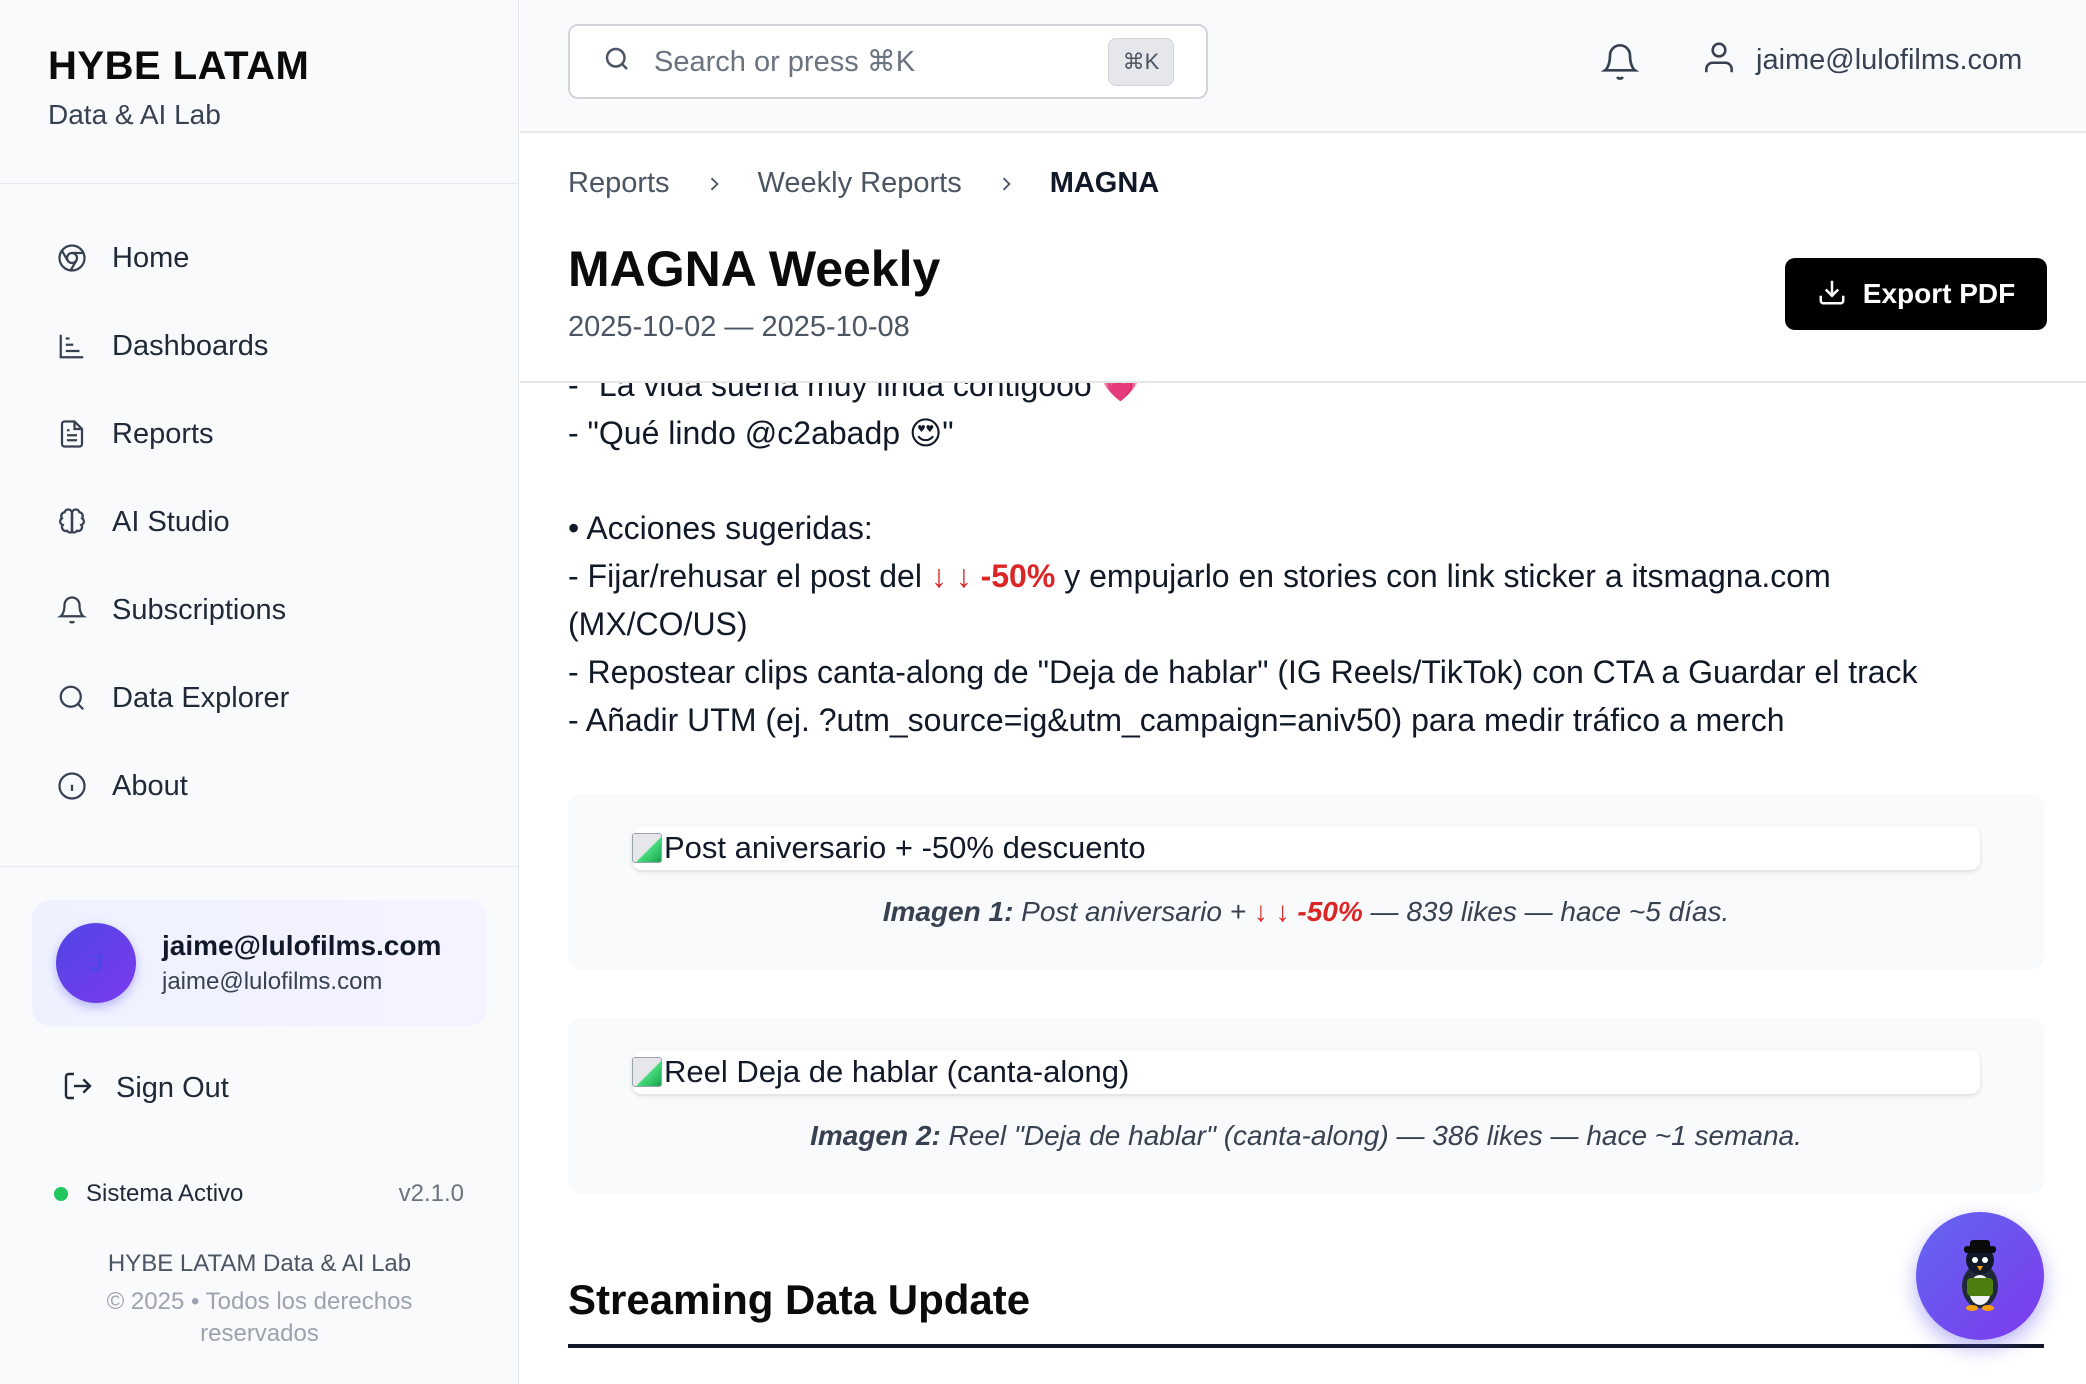  I want to click on brain-icon, so click(72, 522).